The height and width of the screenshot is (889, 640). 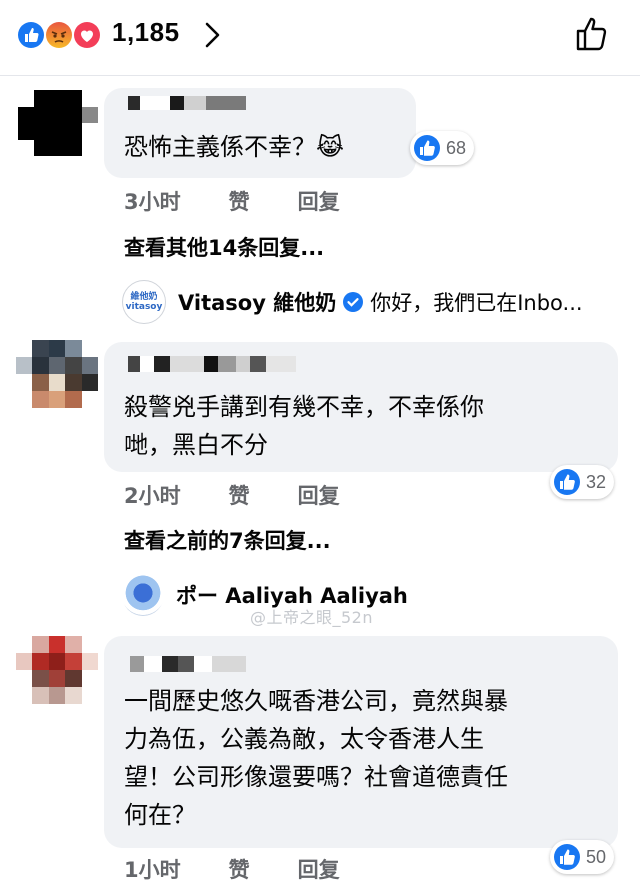 I want to click on comment-time: 3小时, so click(x=152, y=202).